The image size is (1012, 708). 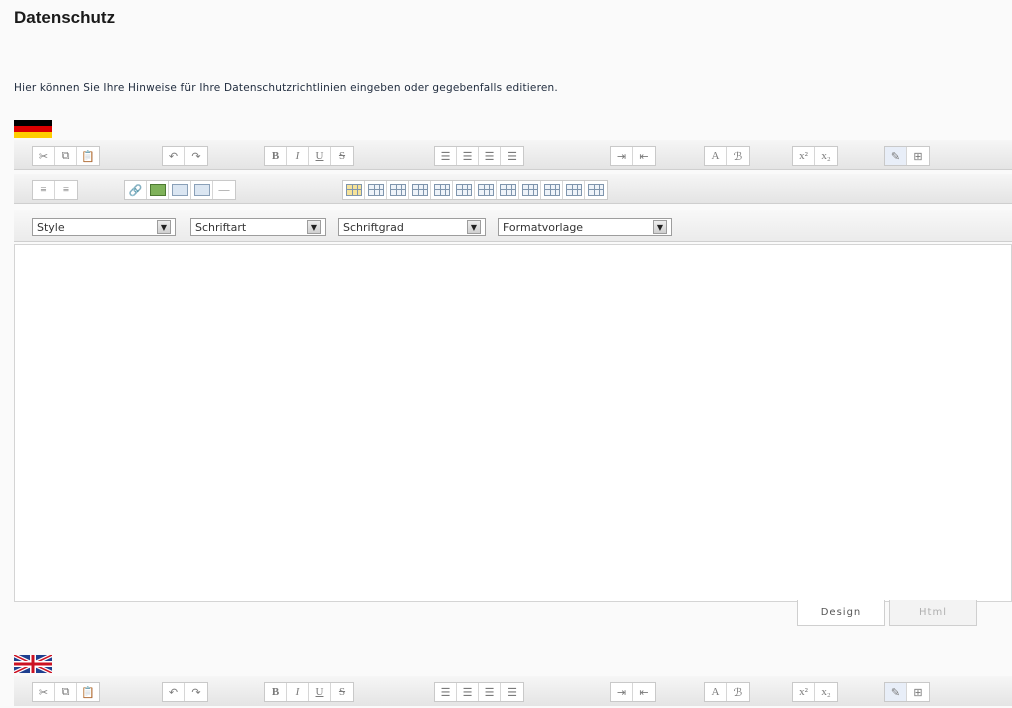 What do you see at coordinates (33, 664) in the screenshot?
I see `uk-flag-icon` at bounding box center [33, 664].